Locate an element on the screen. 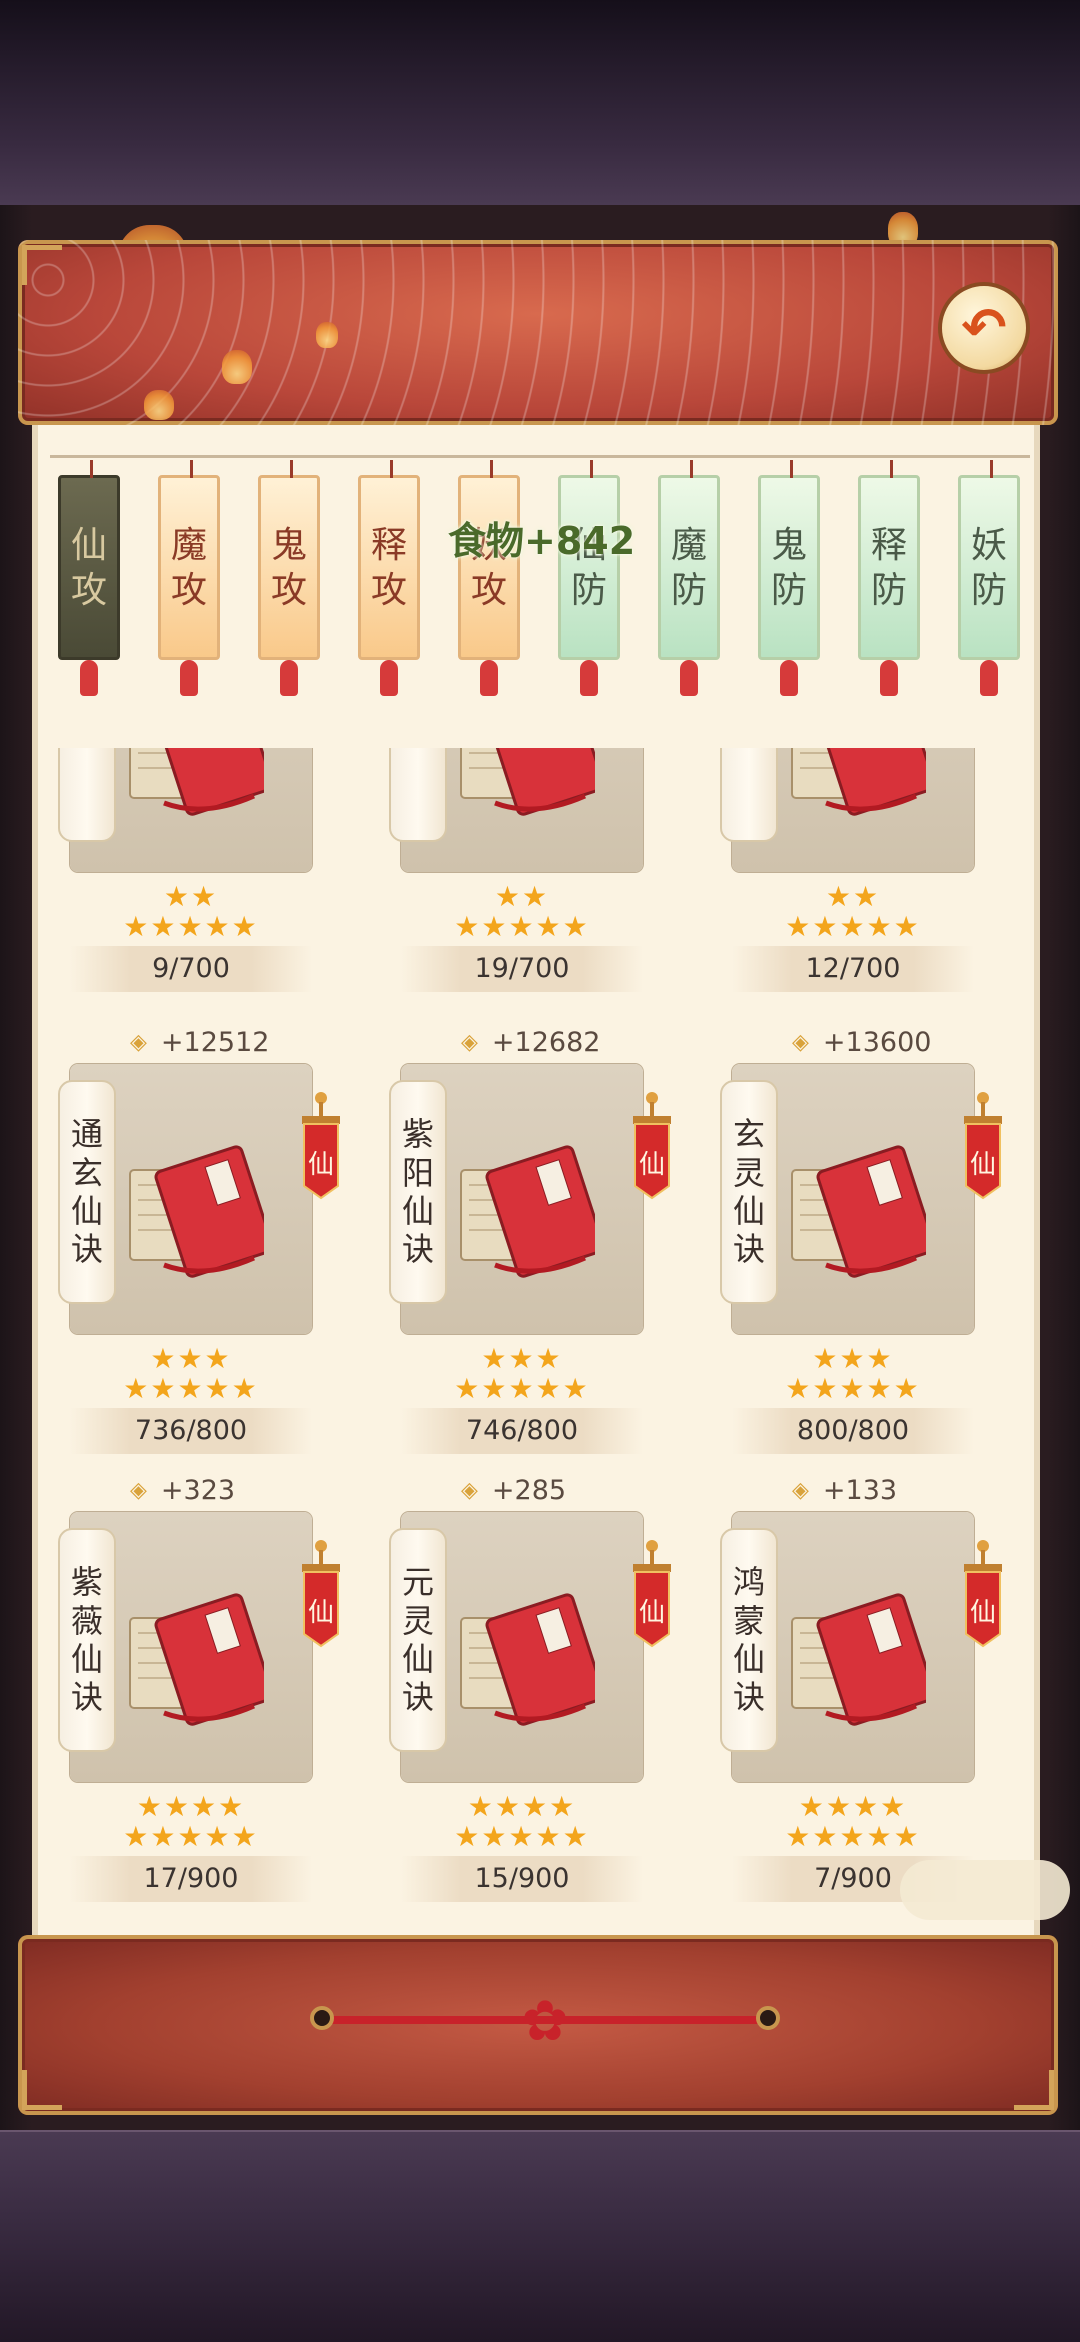 Image resolution: width=1080 pixels, height=2342 pixels. tab-label-top: 妖 is located at coordinates (988, 545).